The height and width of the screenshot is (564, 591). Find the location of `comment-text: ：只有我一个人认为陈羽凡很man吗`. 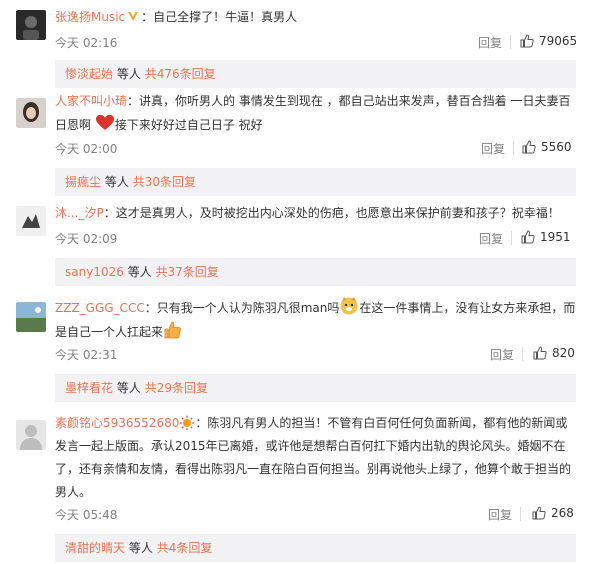

comment-text: ：只有我一个人认为陈羽凡很man吗 is located at coordinates (242, 308).